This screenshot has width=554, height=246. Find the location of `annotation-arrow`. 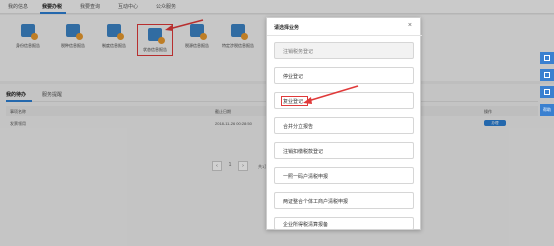

annotation-arrow is located at coordinates (331, 94).